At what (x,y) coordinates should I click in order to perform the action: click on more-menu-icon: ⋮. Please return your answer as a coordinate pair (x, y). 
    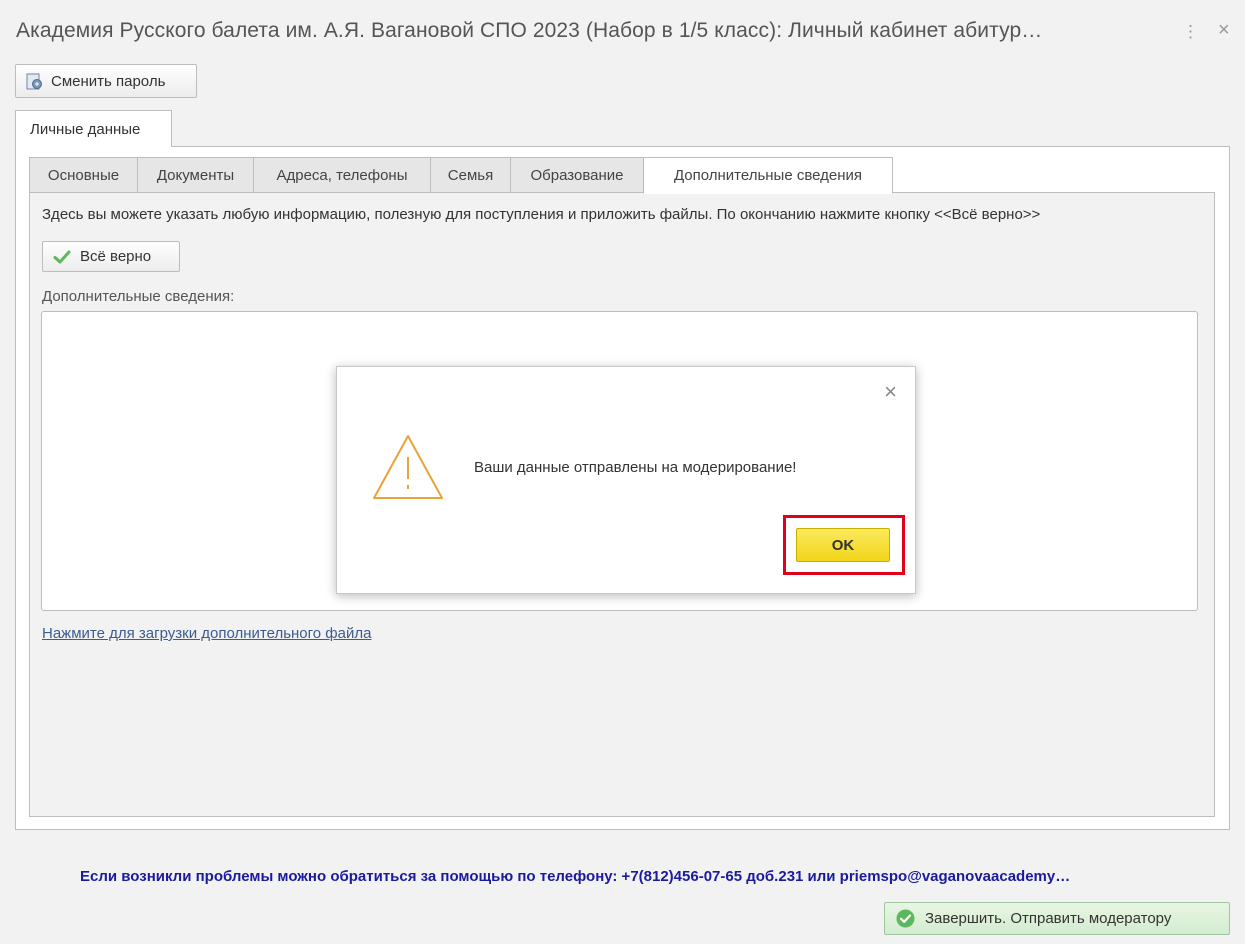
    Looking at the image, I should click on (1190, 32).